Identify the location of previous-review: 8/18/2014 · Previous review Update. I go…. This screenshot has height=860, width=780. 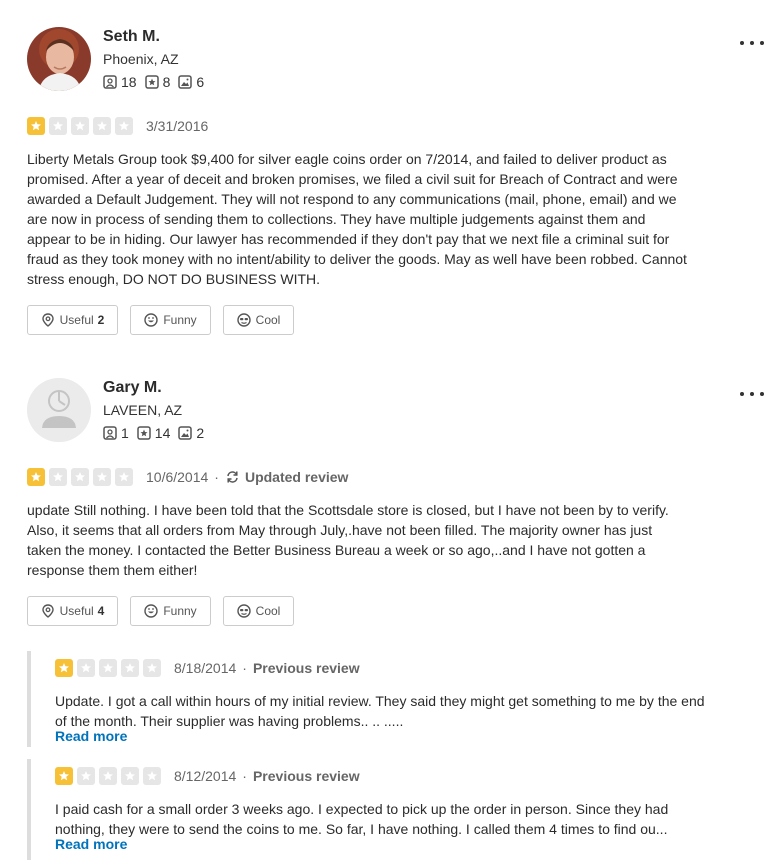
(385, 699).